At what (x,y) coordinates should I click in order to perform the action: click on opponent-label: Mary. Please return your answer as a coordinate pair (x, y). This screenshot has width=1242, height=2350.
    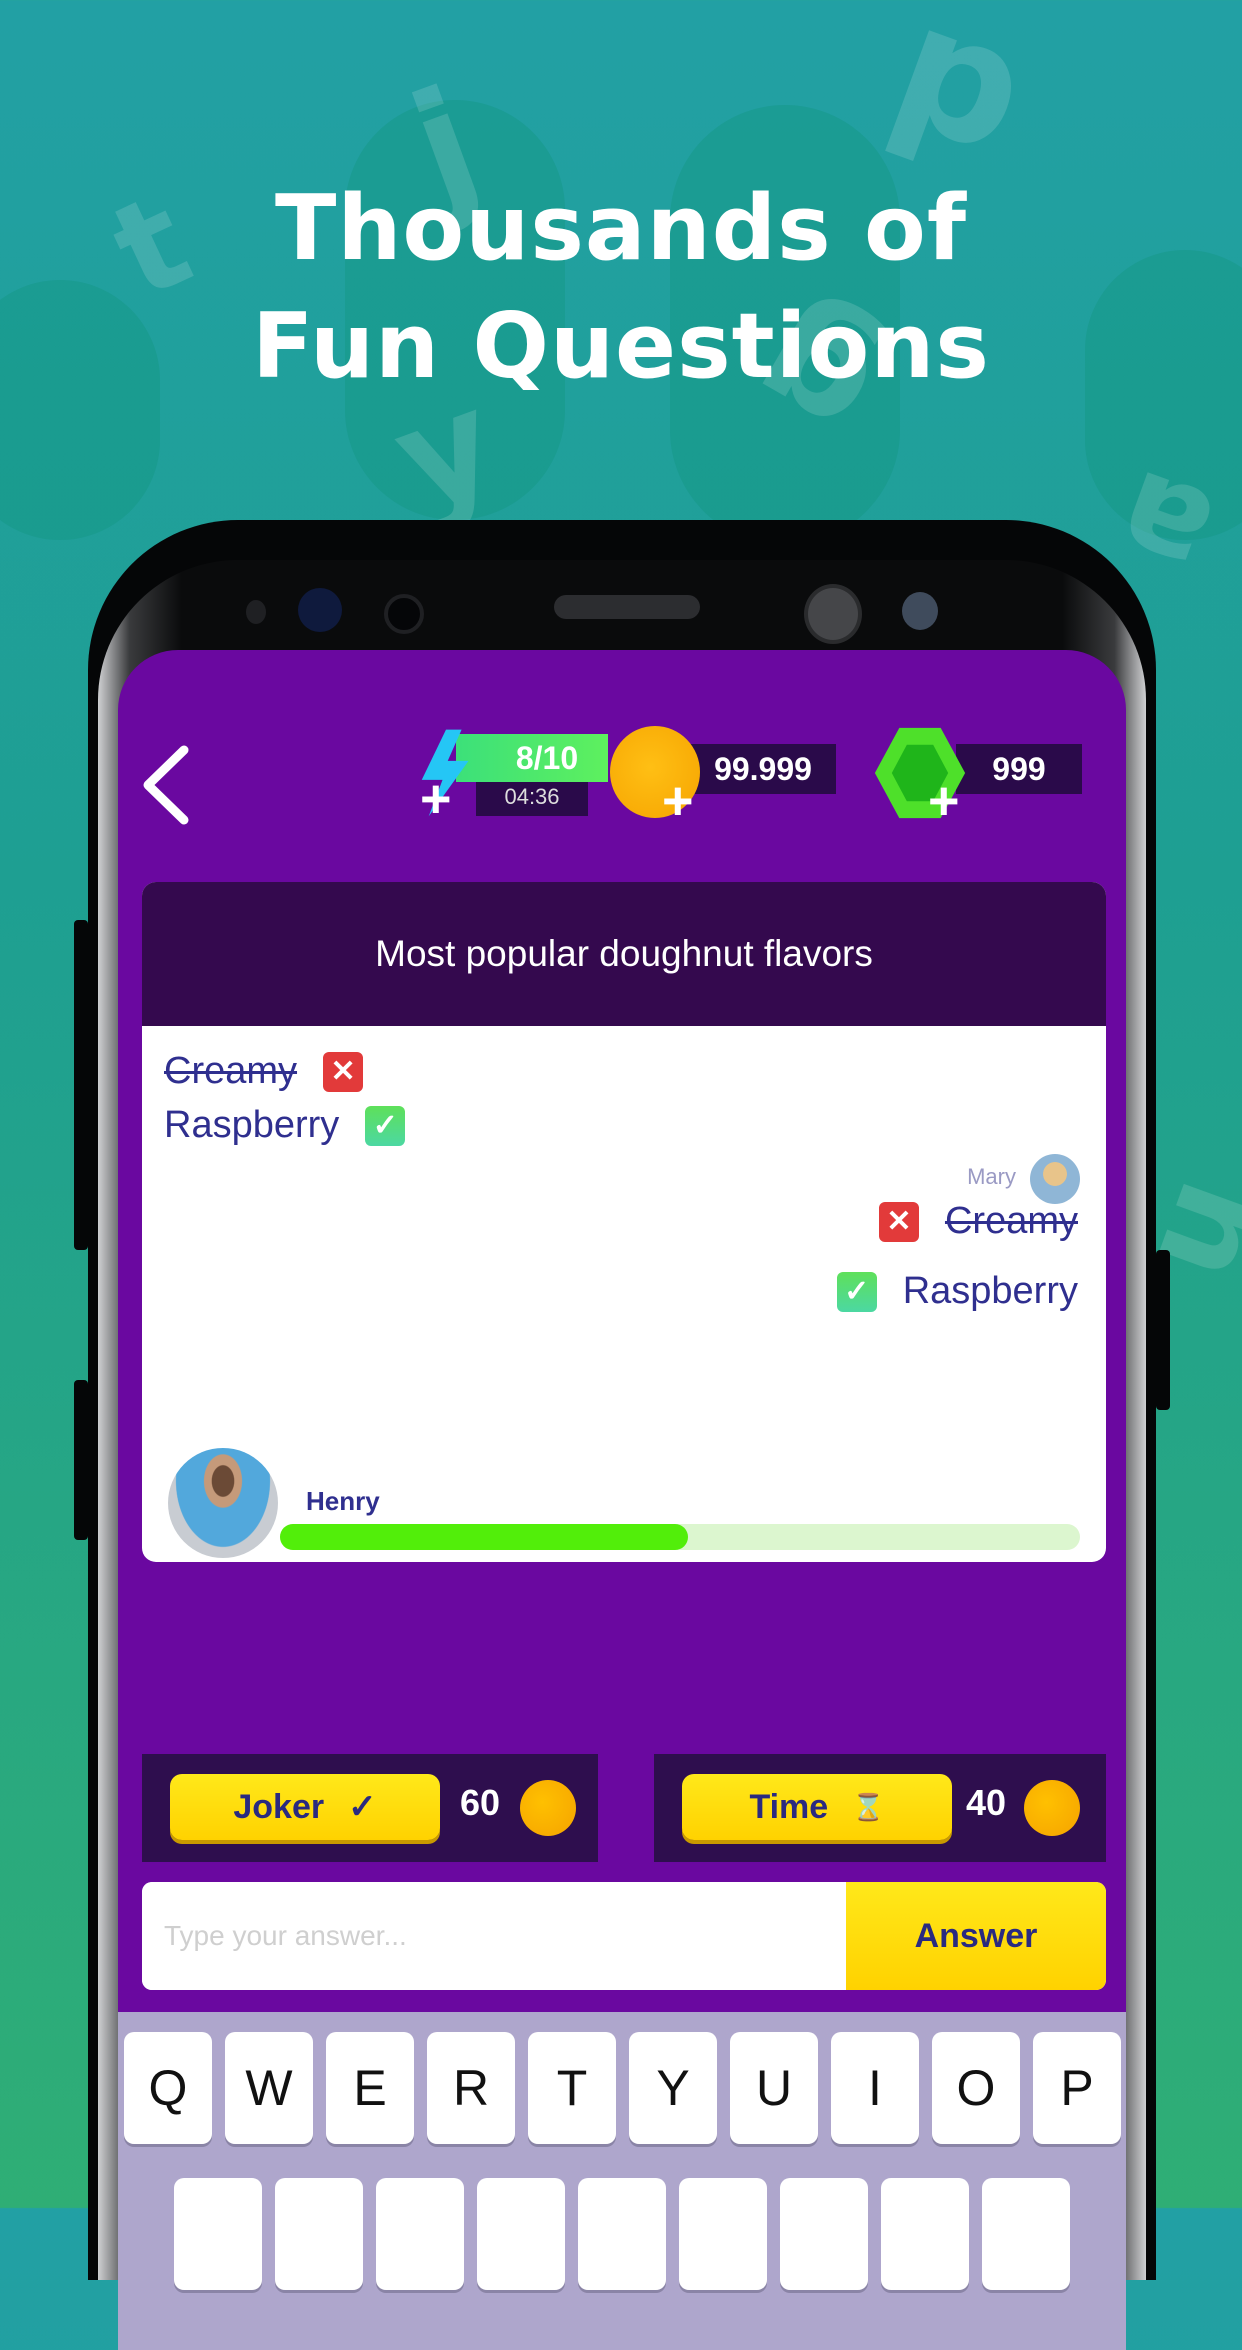
    Looking at the image, I should click on (991, 1177).